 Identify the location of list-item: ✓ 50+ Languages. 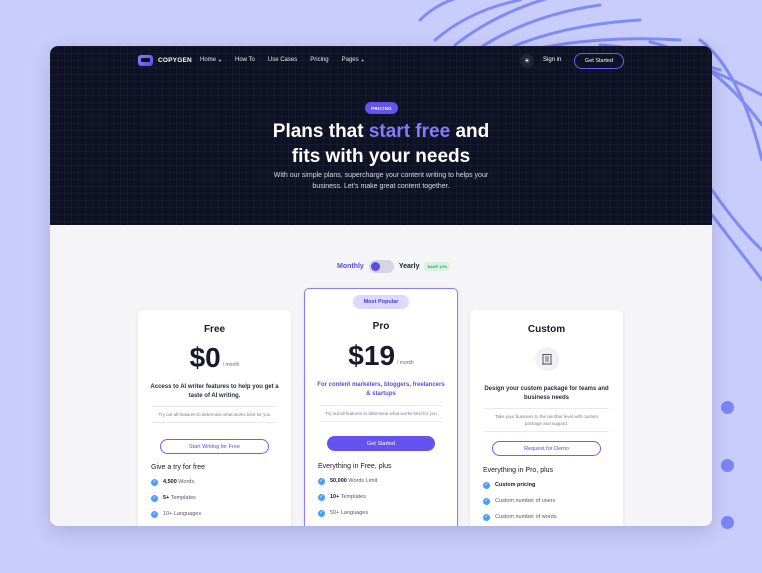
(347, 513).